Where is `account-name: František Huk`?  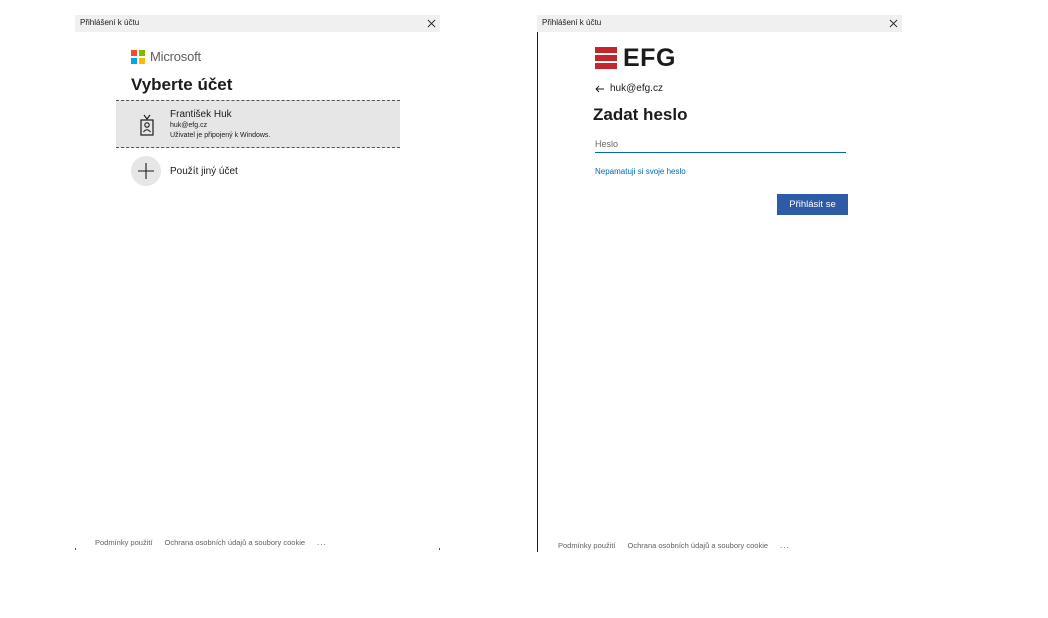 account-name: František Huk is located at coordinates (201, 114).